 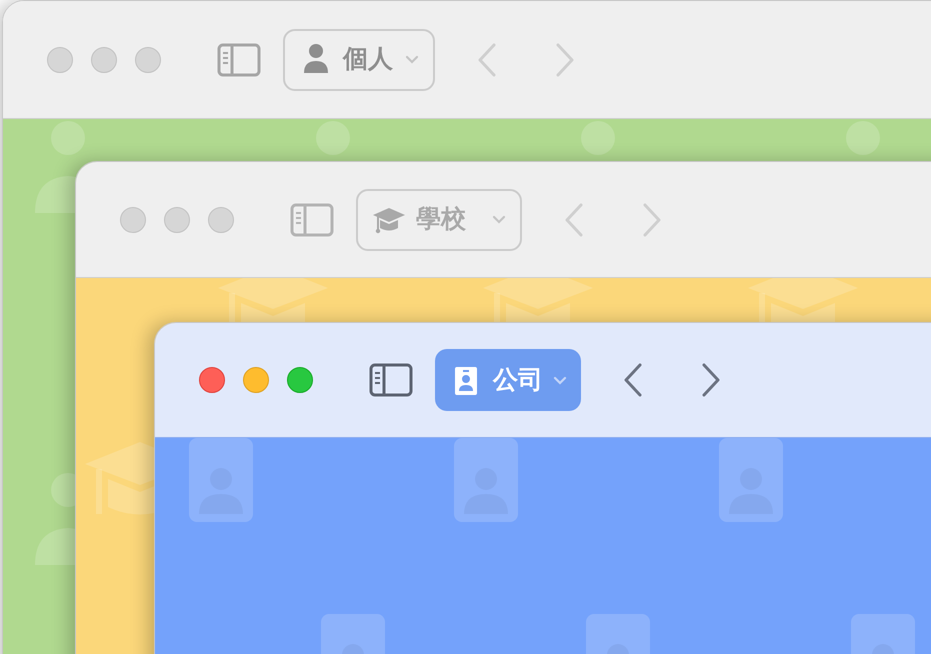 I want to click on forward-button, so click(x=711, y=380).